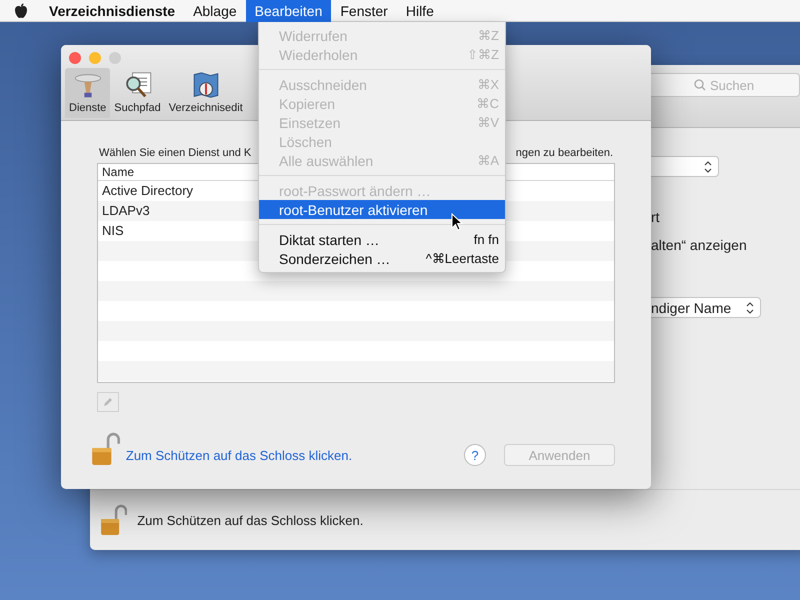 This screenshot has width=800, height=600. Describe the element at coordinates (699, 245) in the screenshot. I see `option-label: alten“ anzeigen` at that location.